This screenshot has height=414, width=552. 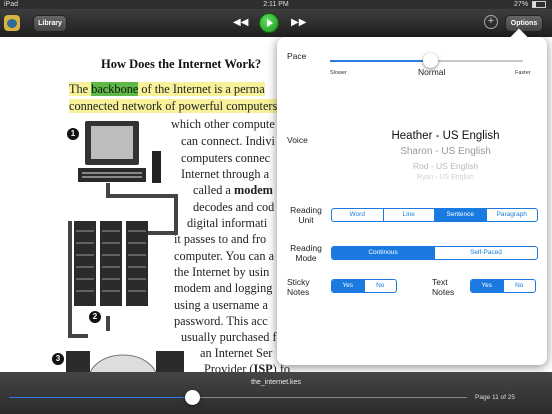 What do you see at coordinates (213, 190) in the screenshot?
I see `text-fragment: called a` at bounding box center [213, 190].